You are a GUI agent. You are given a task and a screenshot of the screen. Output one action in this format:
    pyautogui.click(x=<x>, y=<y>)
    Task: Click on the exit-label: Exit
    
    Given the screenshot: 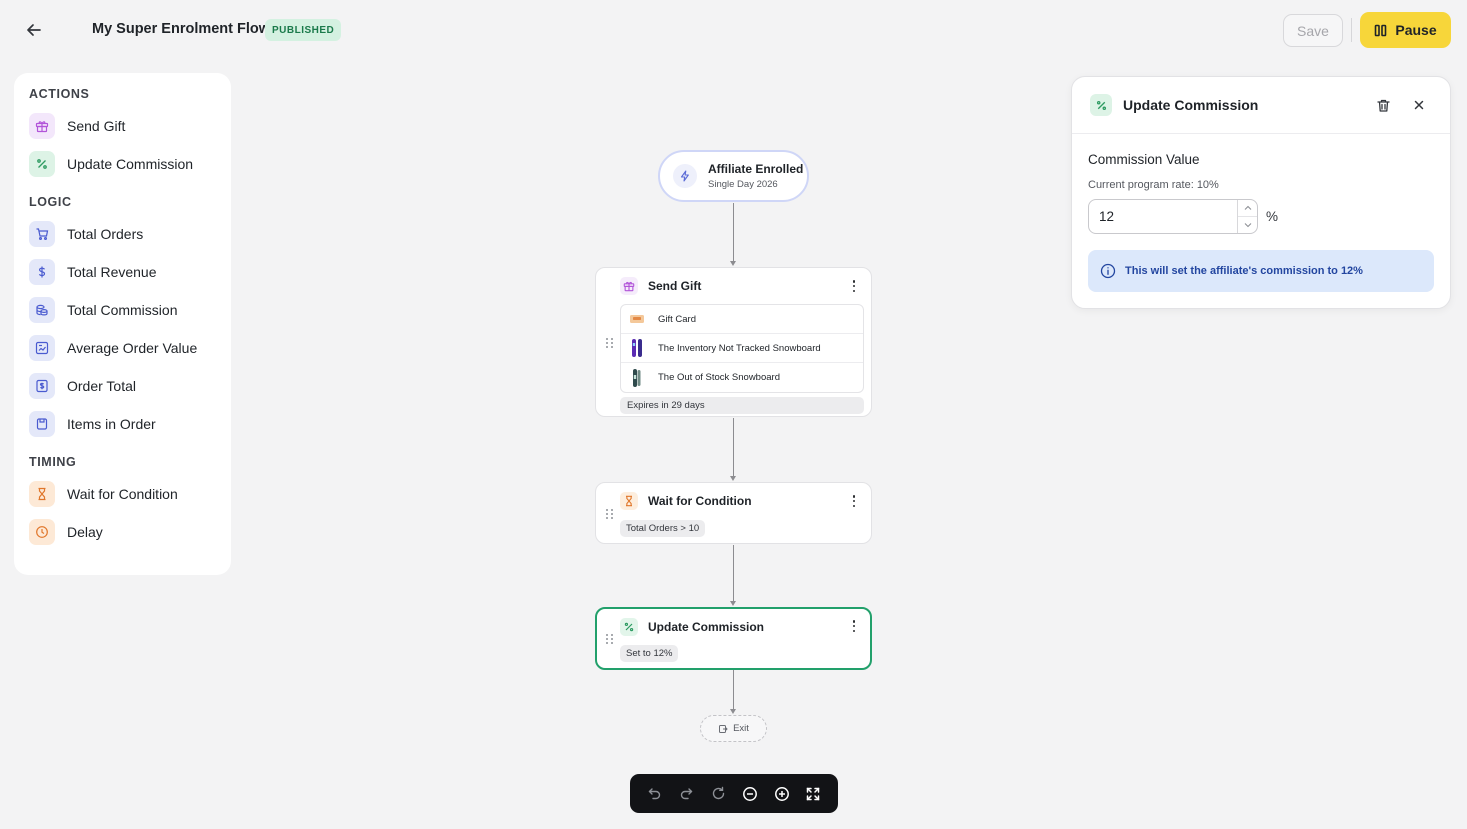 What is the action you would take?
    pyautogui.click(x=741, y=728)
    